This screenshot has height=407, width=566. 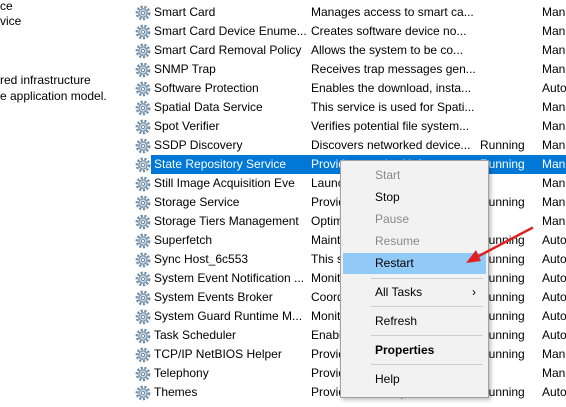 What do you see at coordinates (414, 197) in the screenshot?
I see `menu-item-stop: Stop` at bounding box center [414, 197].